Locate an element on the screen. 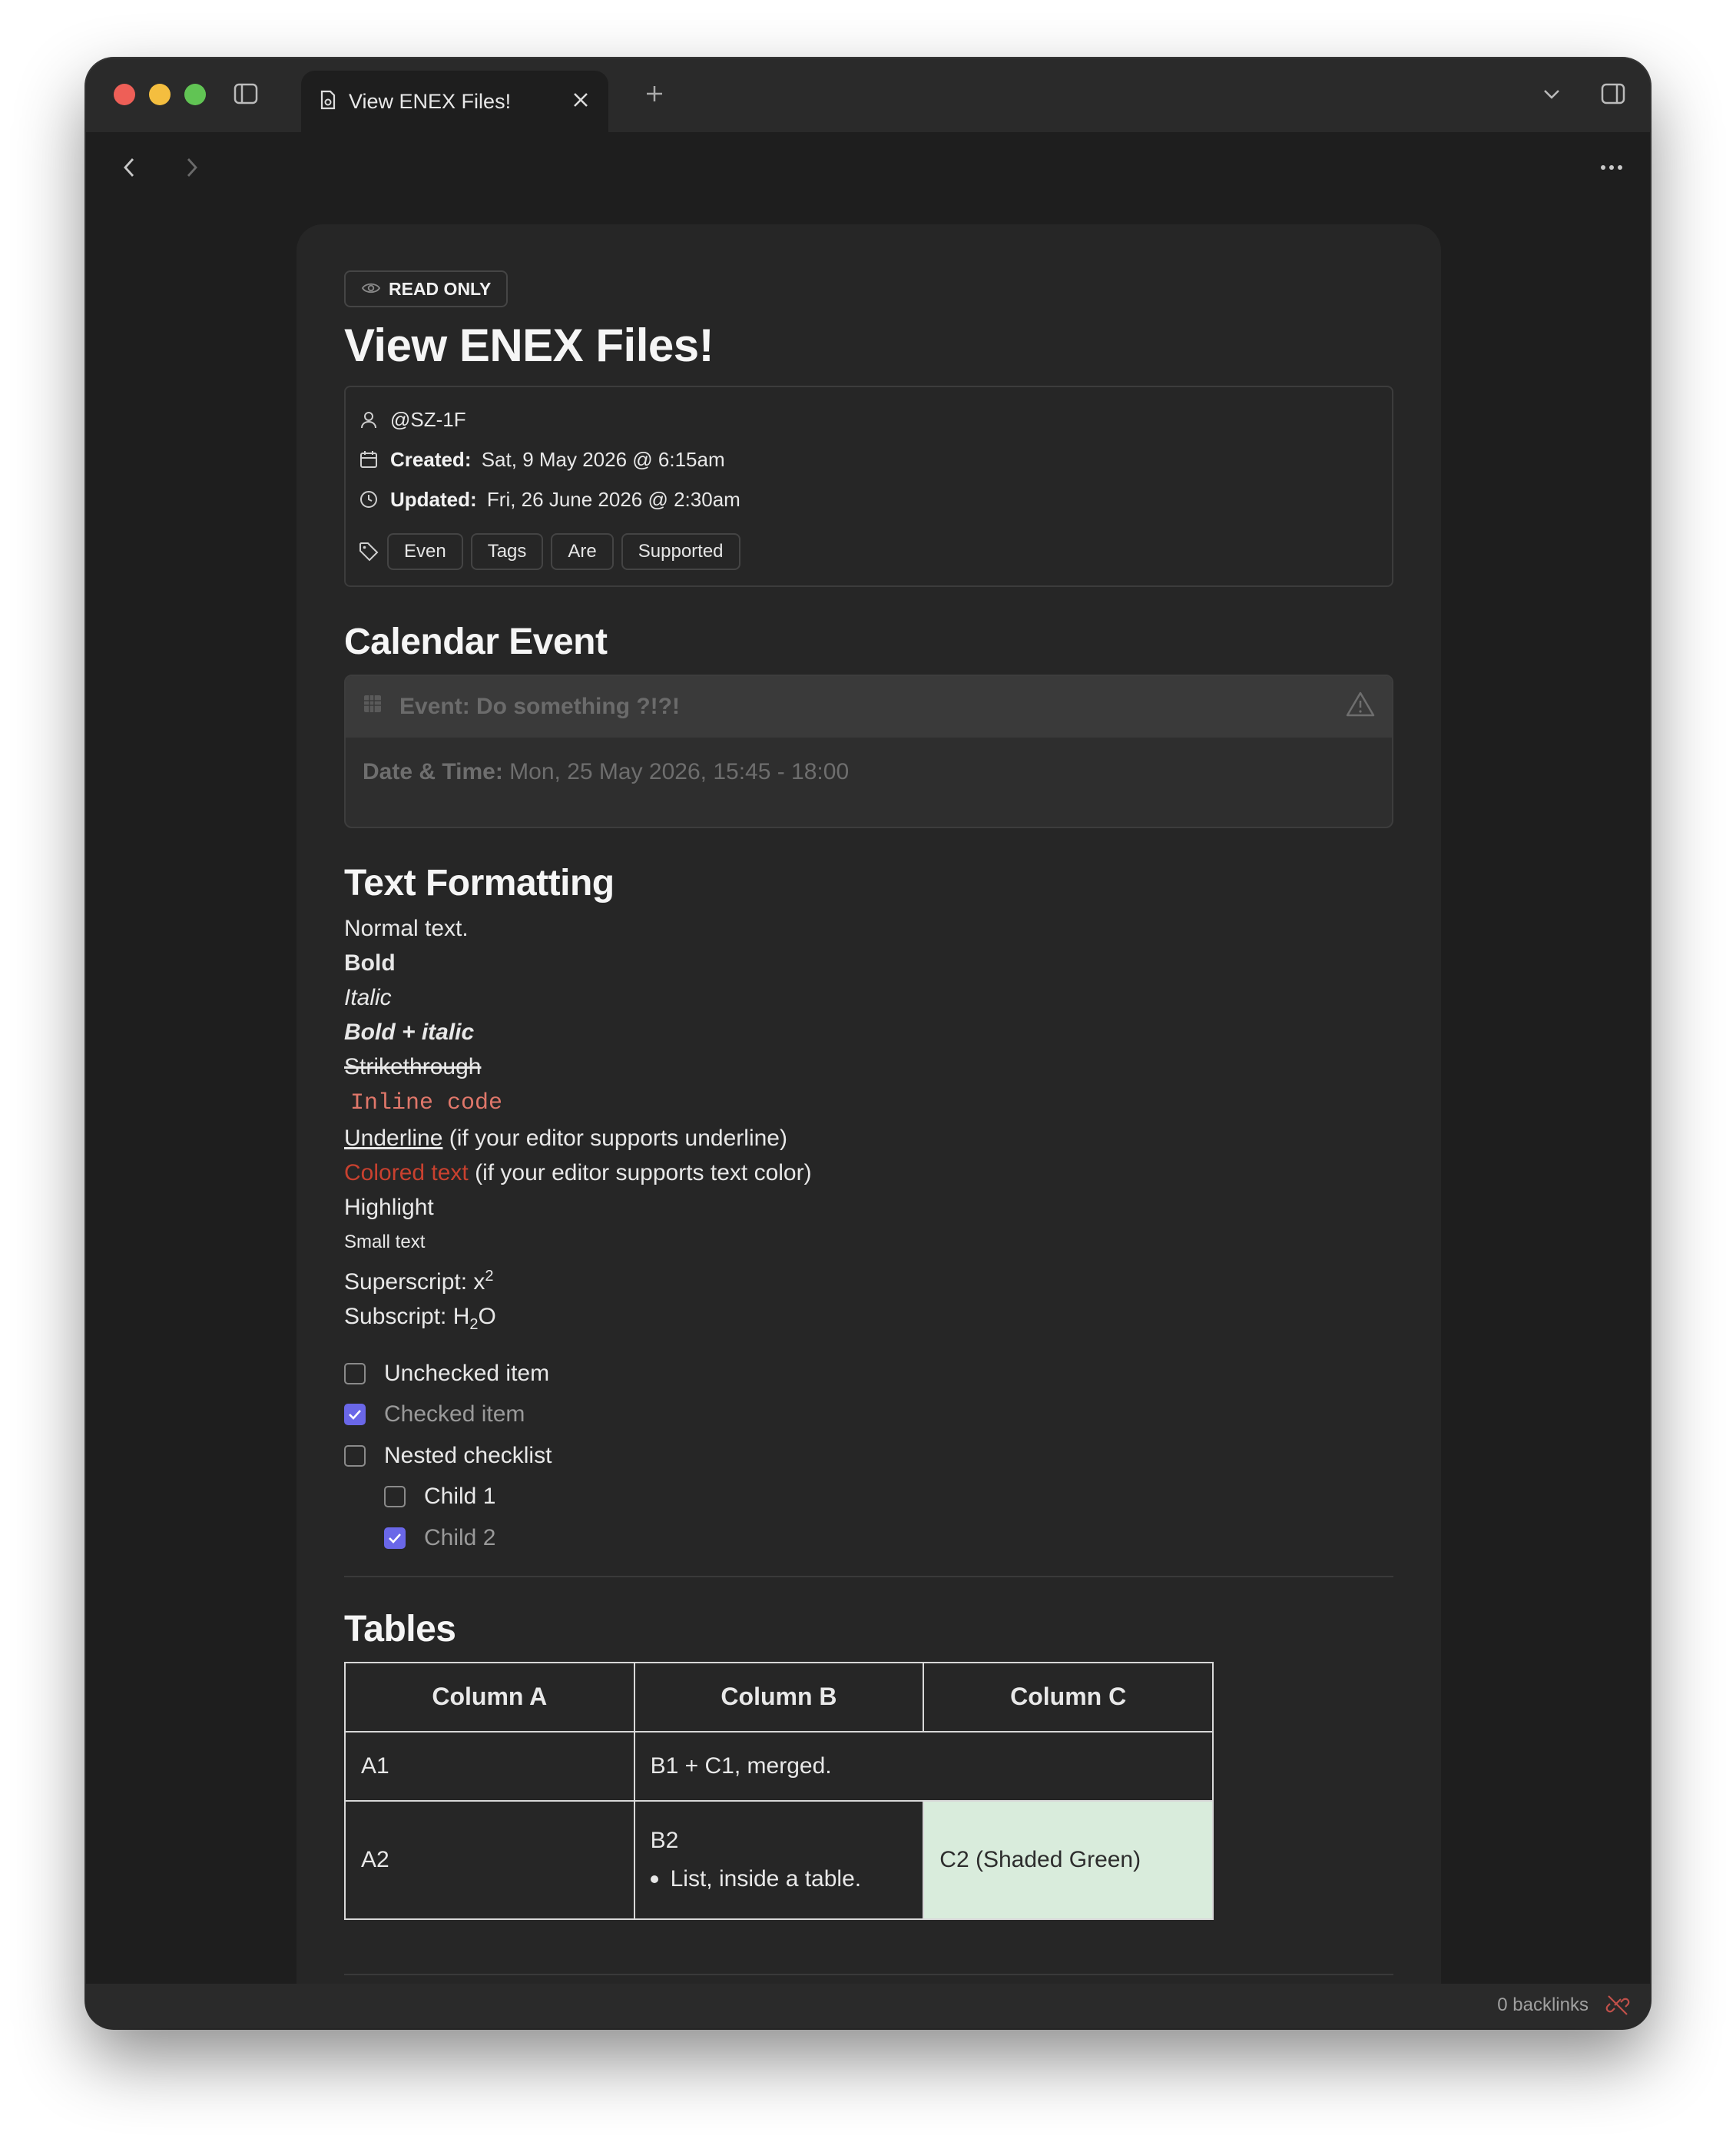  zoom-window-button is located at coordinates (195, 94).